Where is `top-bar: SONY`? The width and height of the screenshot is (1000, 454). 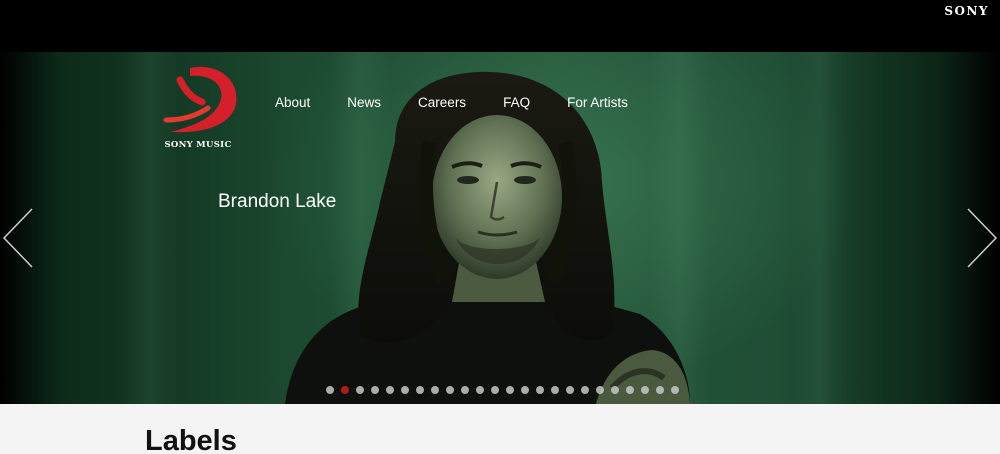 top-bar: SONY is located at coordinates (500, 26).